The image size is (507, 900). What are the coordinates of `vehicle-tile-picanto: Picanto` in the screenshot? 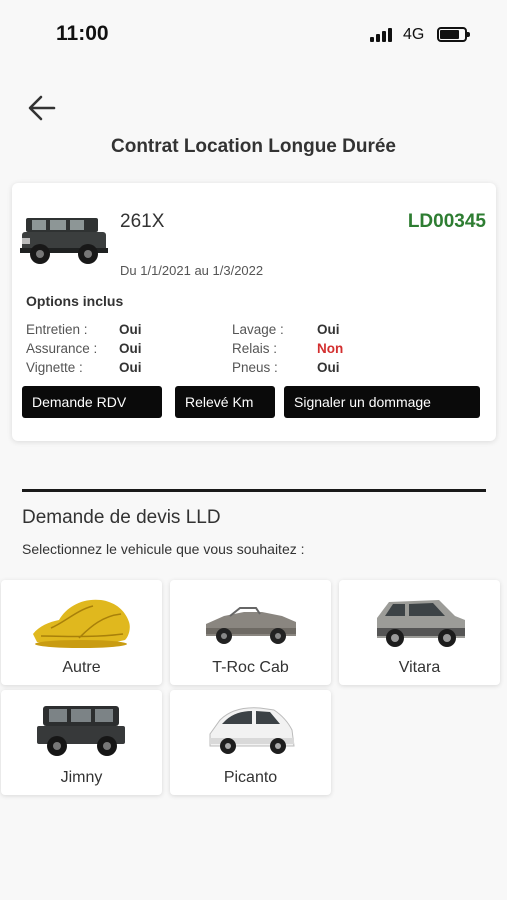 It's located at (250, 742).